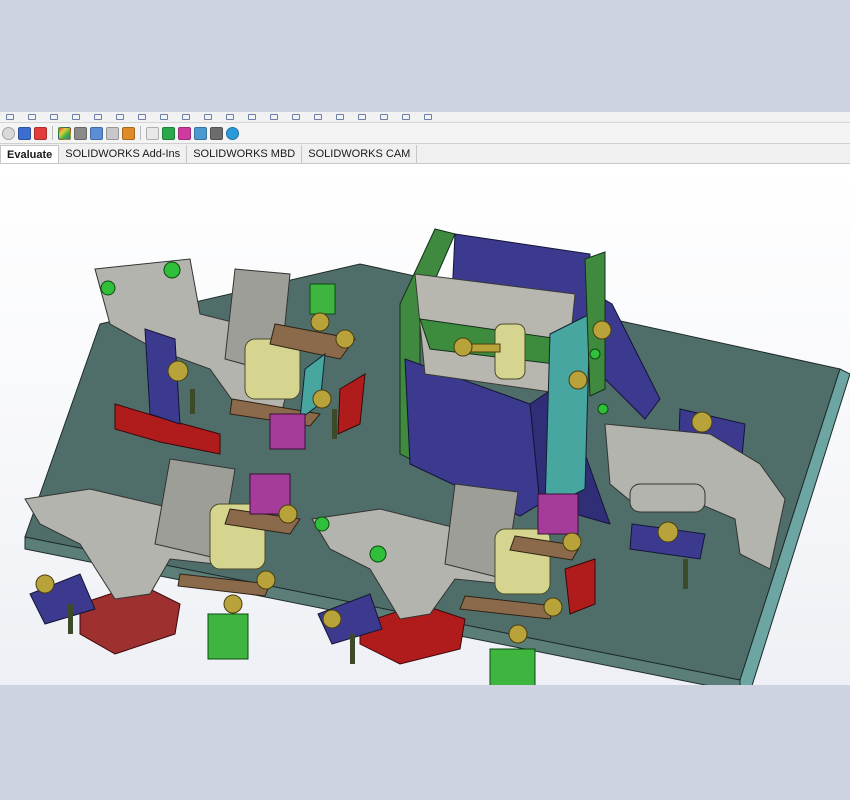 The width and height of the screenshot is (850, 800). Describe the element at coordinates (40, 133) in the screenshot. I see `measure-icon` at that location.